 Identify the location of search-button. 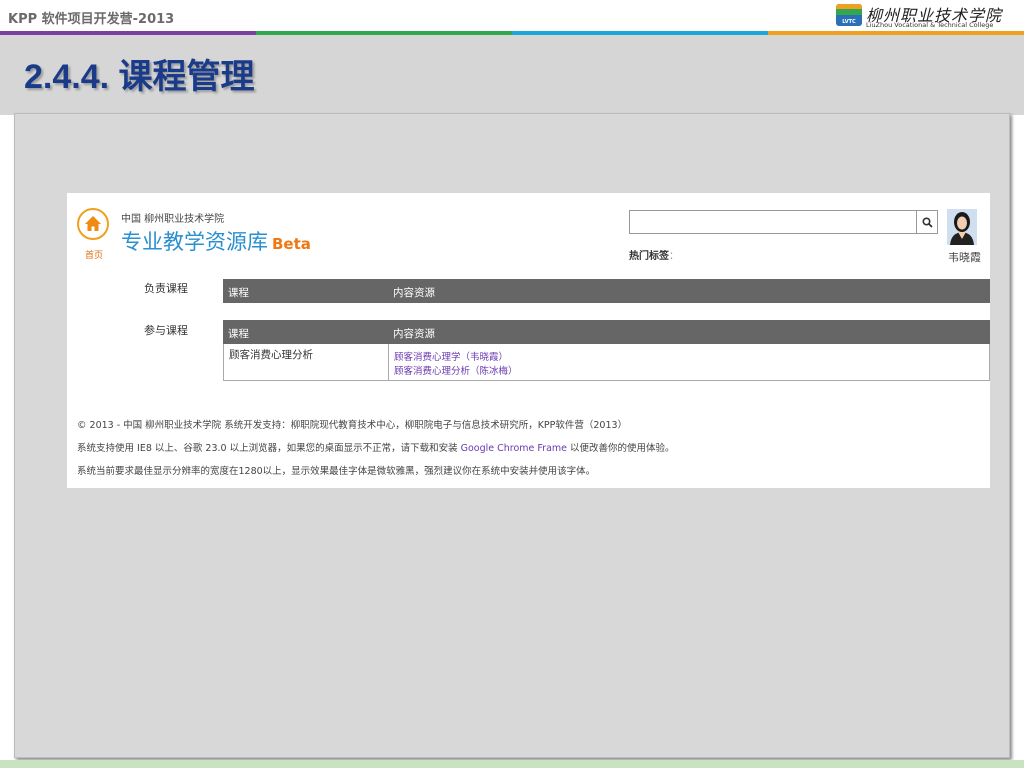
(927, 222).